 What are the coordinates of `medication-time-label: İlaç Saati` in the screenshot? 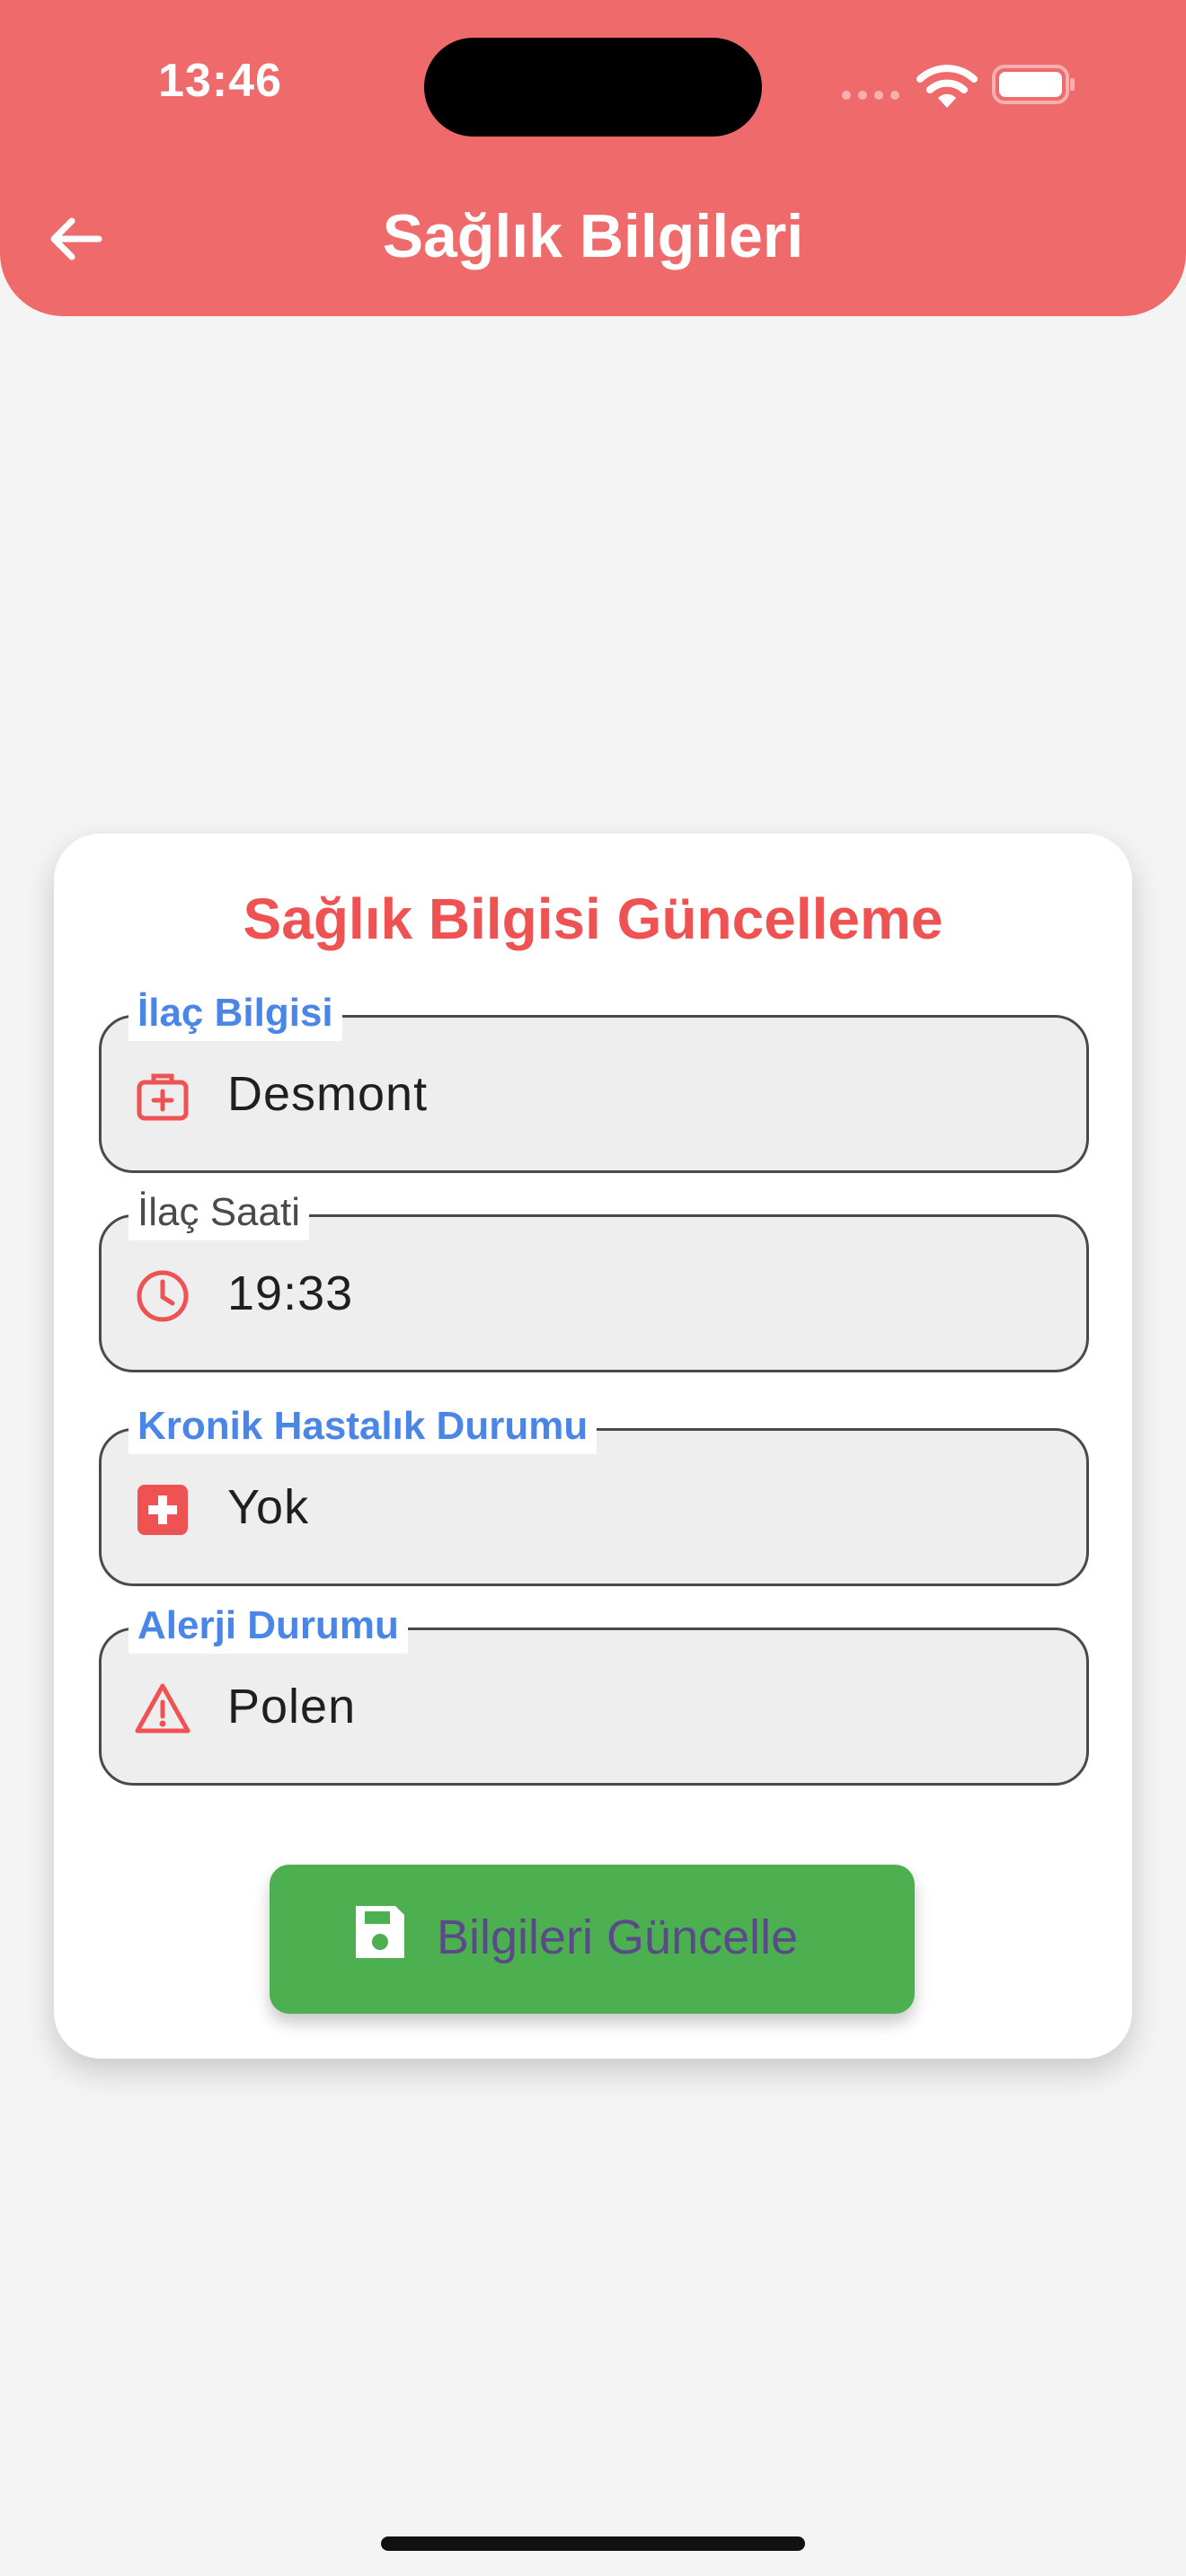 It's located at (218, 1212).